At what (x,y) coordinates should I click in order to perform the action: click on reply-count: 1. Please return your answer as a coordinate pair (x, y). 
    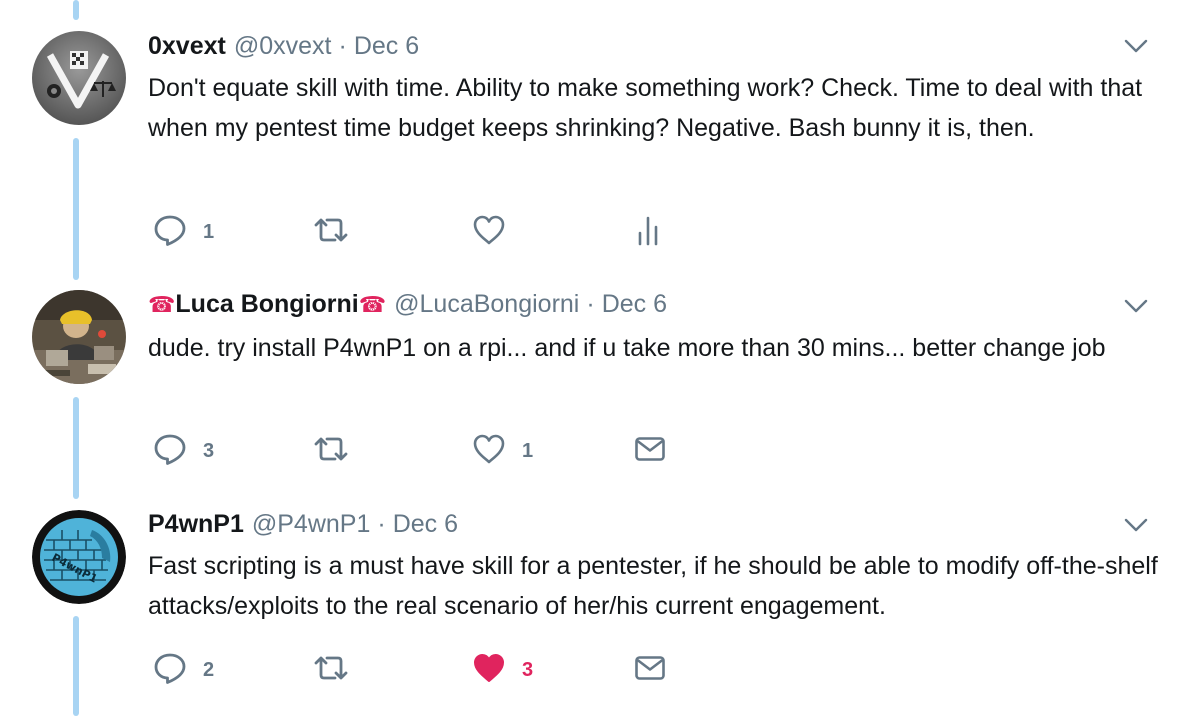
    Looking at the image, I should click on (209, 231).